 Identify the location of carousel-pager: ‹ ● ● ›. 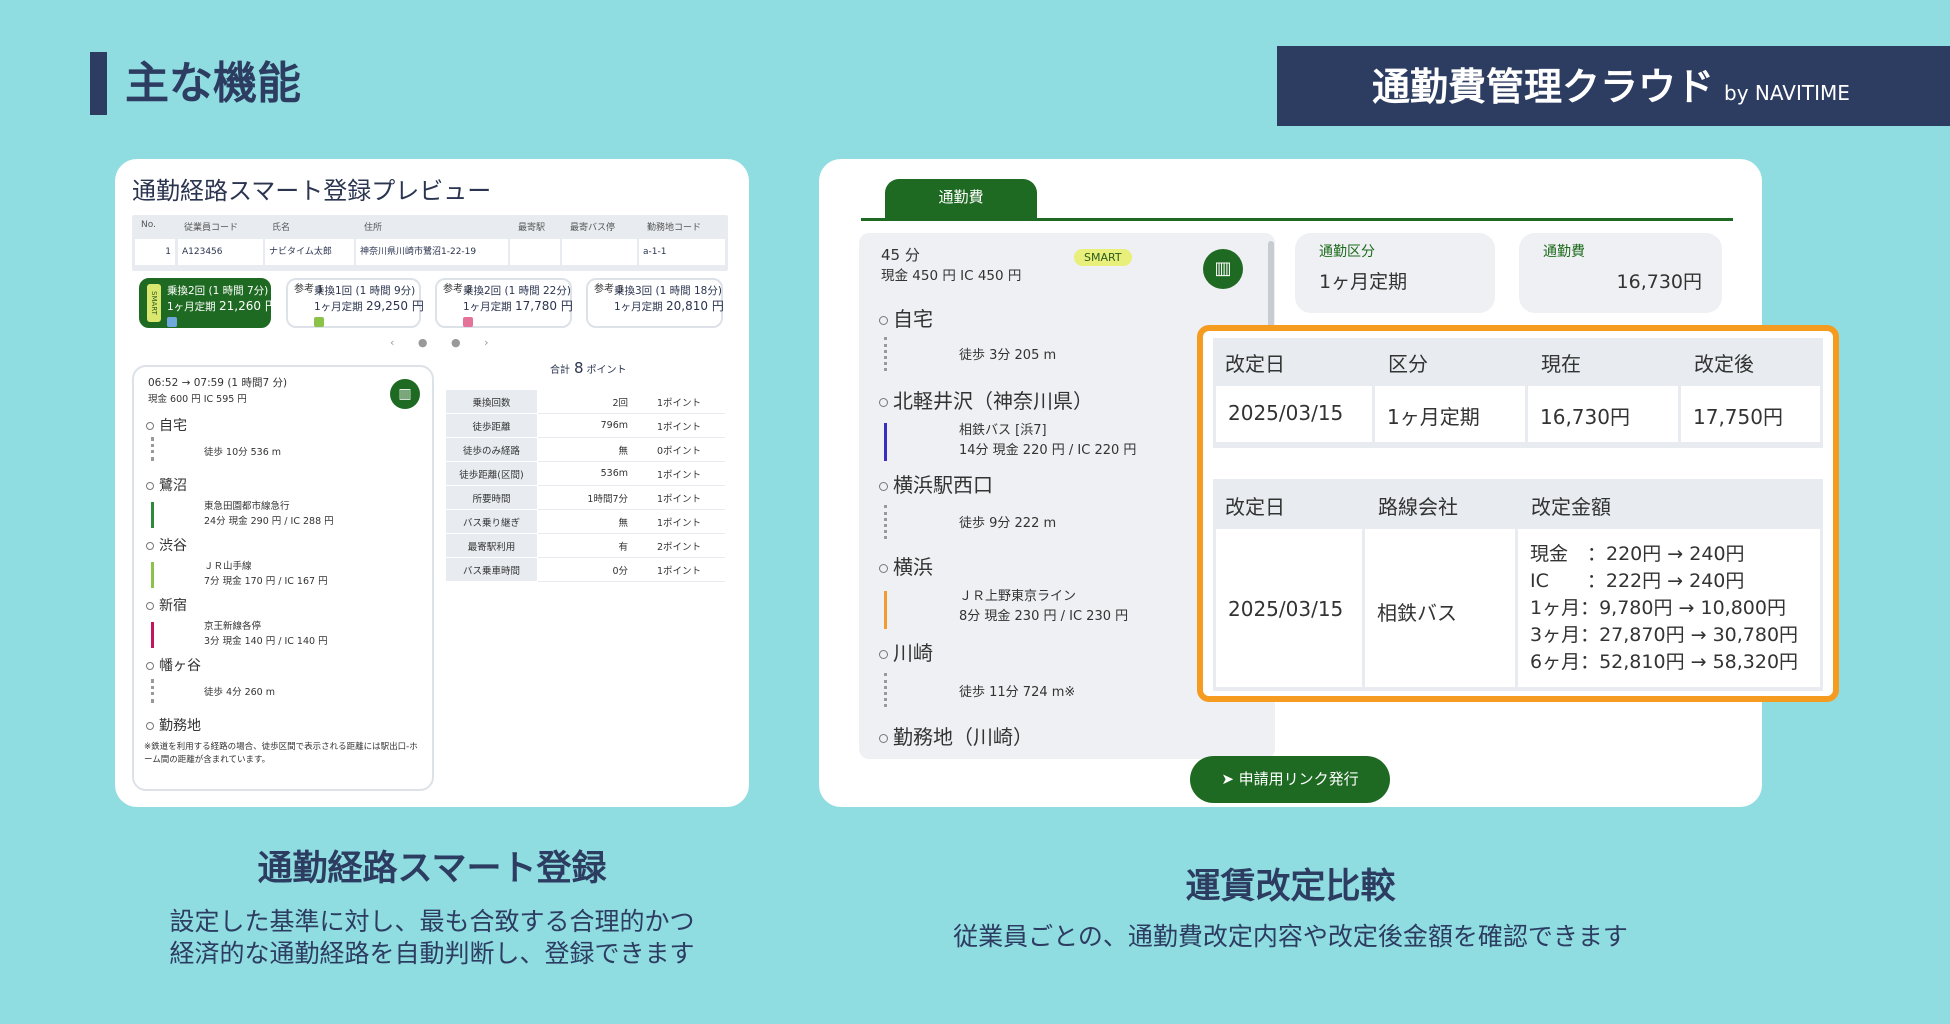
(444, 342).